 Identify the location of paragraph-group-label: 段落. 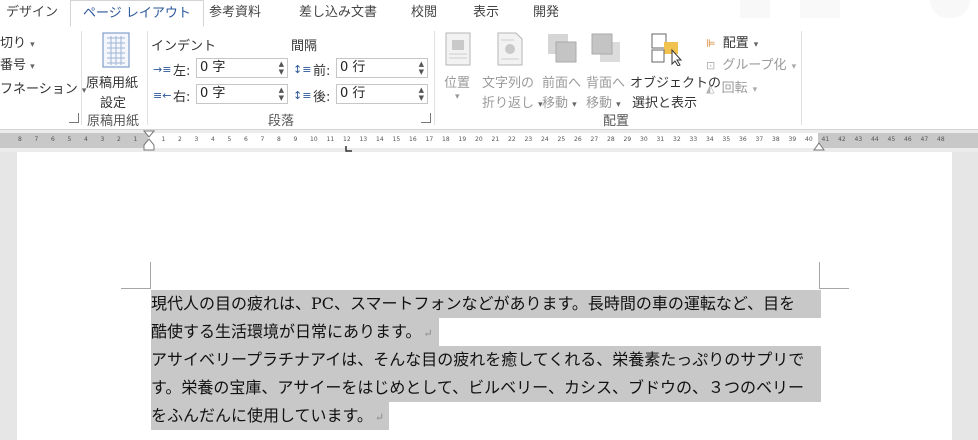
(281, 121).